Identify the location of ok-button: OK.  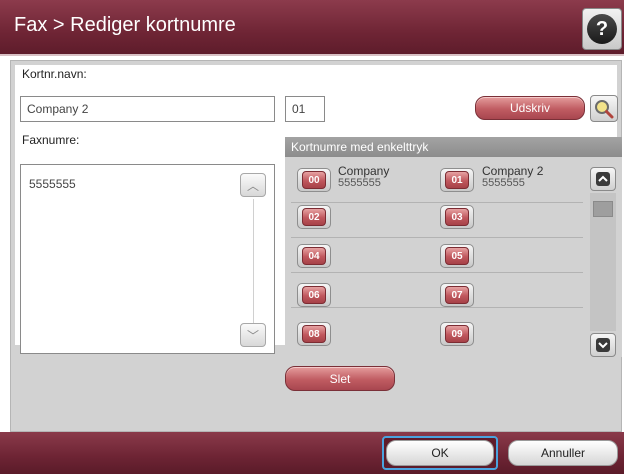
(440, 453).